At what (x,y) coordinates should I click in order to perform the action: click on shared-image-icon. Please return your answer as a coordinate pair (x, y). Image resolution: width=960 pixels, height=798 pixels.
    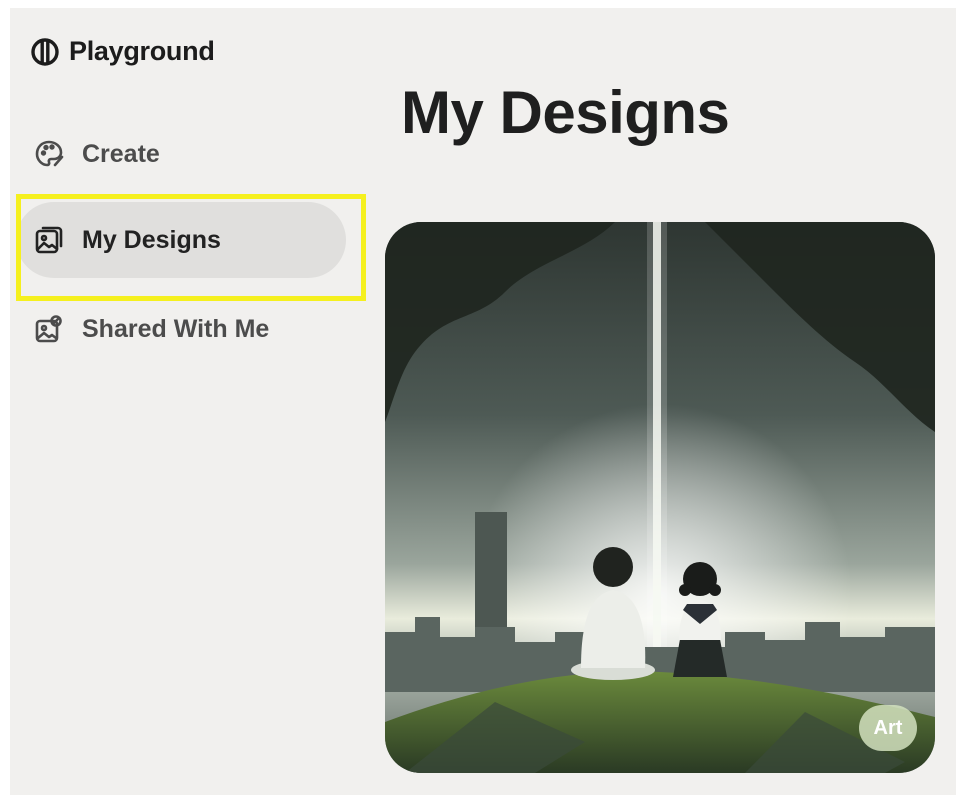
    Looking at the image, I should click on (49, 329).